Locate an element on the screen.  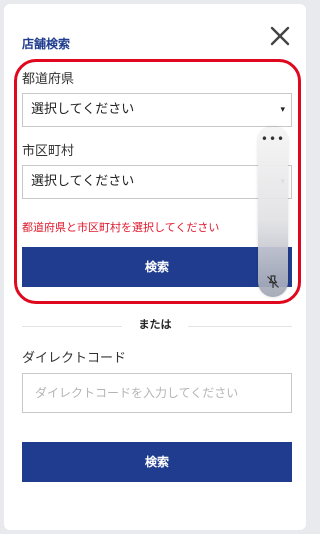
direct-code-label: ダイレクトコード is located at coordinates (74, 358).